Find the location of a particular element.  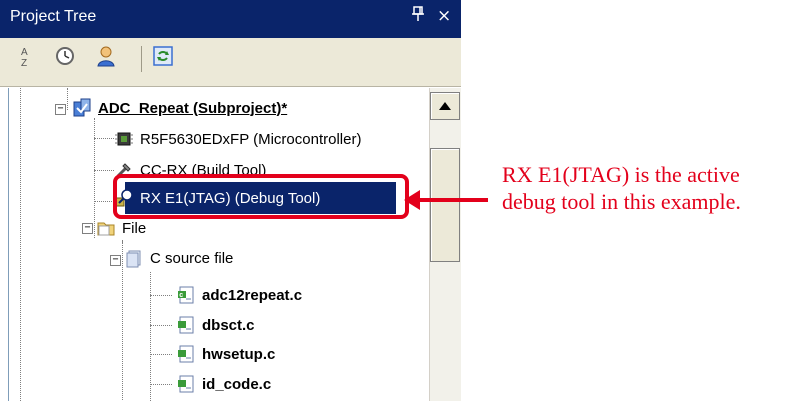

panel-titlebar: Project Tree × is located at coordinates (230, 19).